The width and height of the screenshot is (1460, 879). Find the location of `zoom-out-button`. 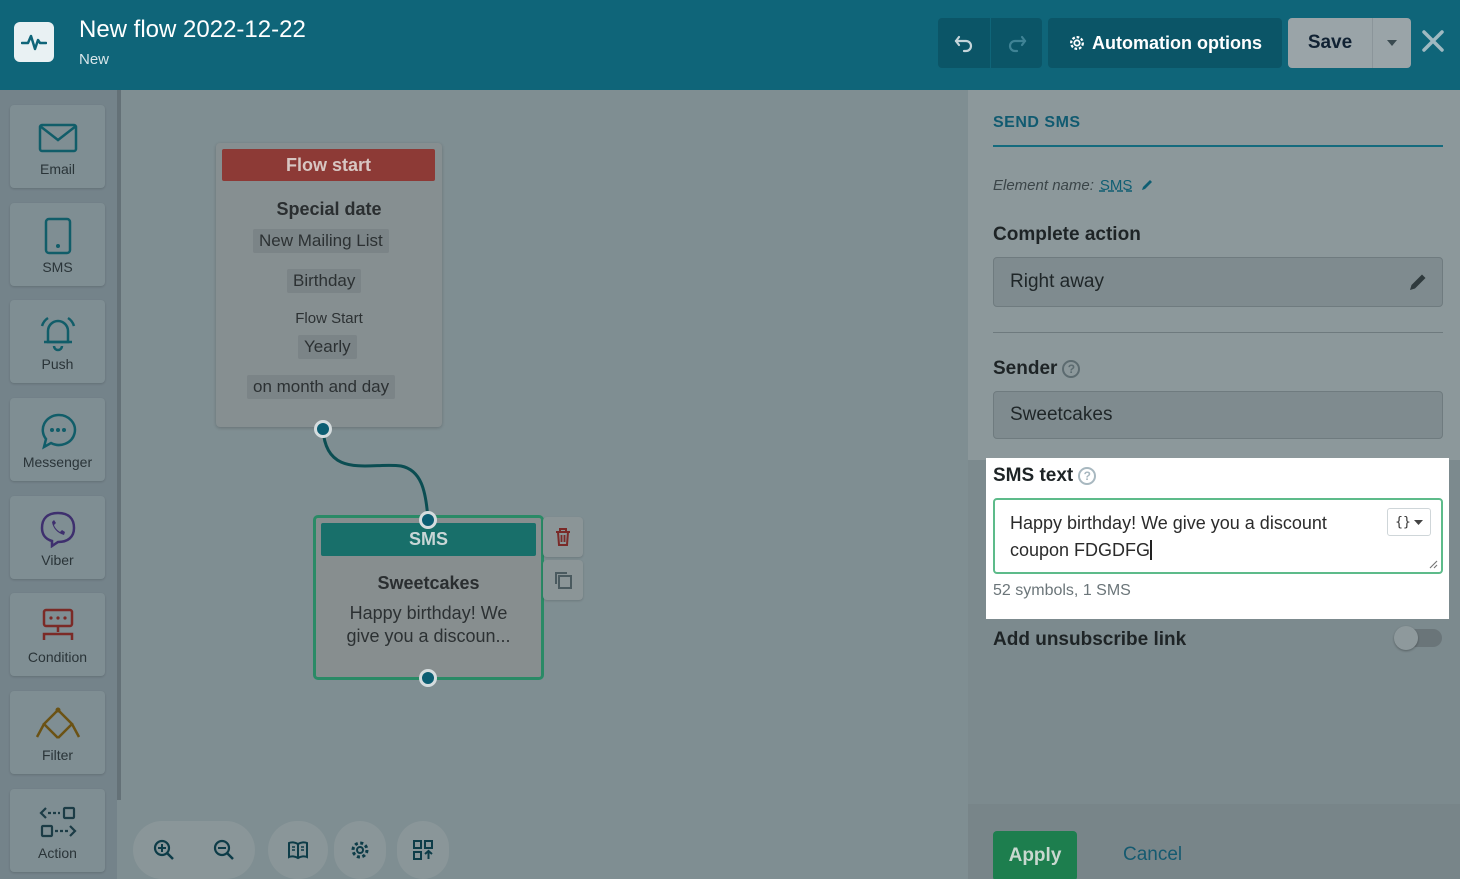

zoom-out-button is located at coordinates (224, 850).